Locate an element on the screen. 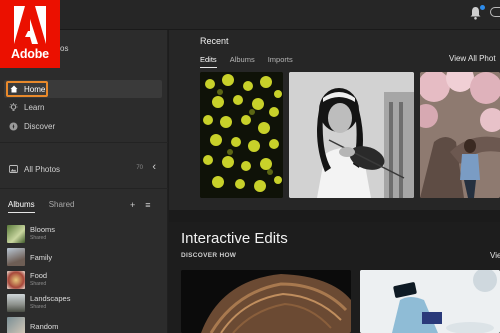 The image size is (500, 333). tab-shared: Shared is located at coordinates (62, 206).